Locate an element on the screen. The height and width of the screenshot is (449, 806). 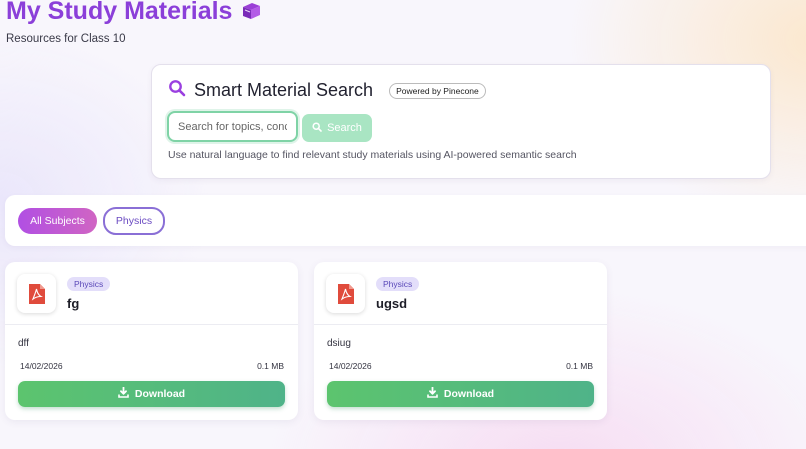
search-icon is located at coordinates (177, 90).